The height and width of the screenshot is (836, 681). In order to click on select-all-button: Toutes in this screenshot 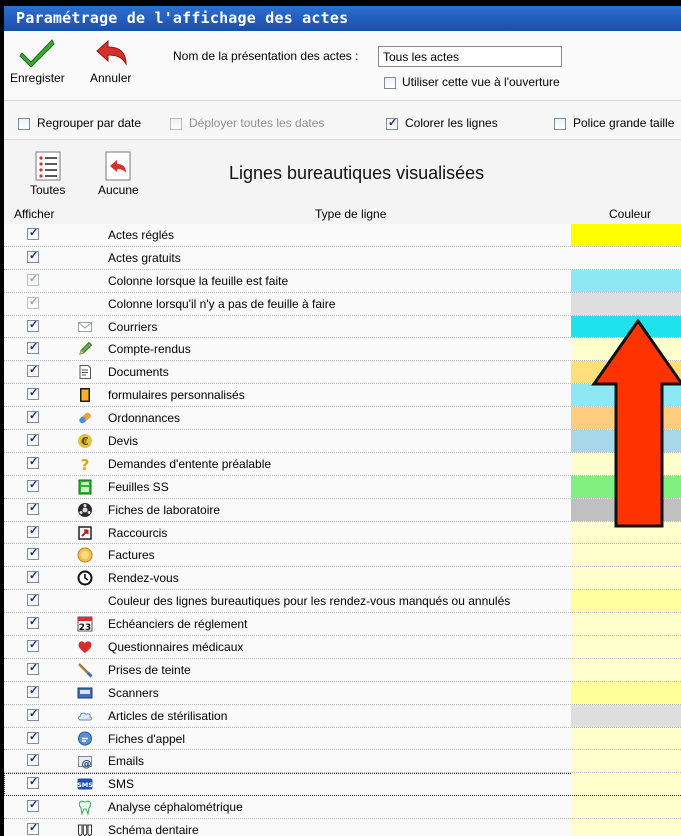, I will do `click(47, 174)`.